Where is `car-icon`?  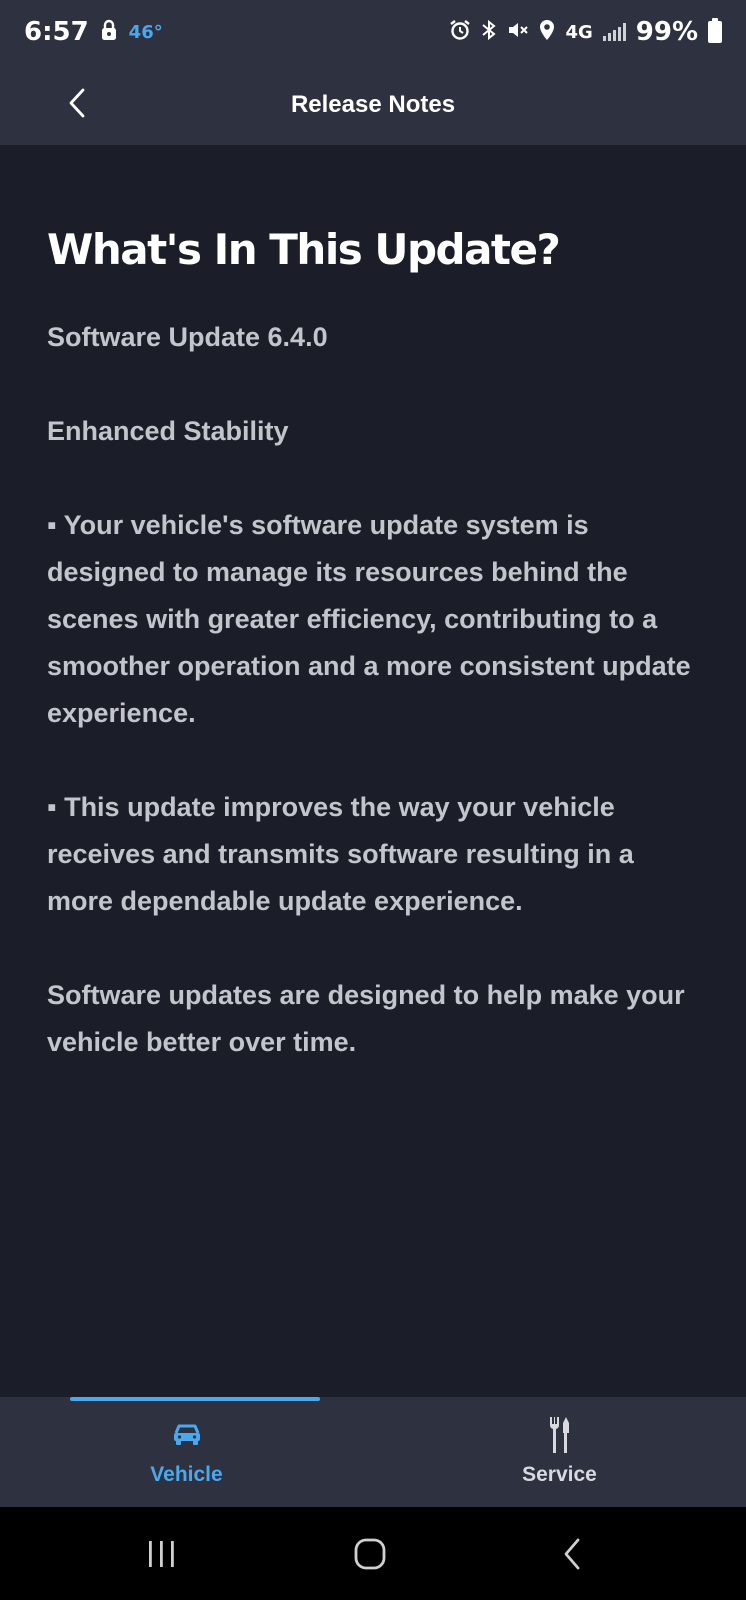 car-icon is located at coordinates (187, 1435).